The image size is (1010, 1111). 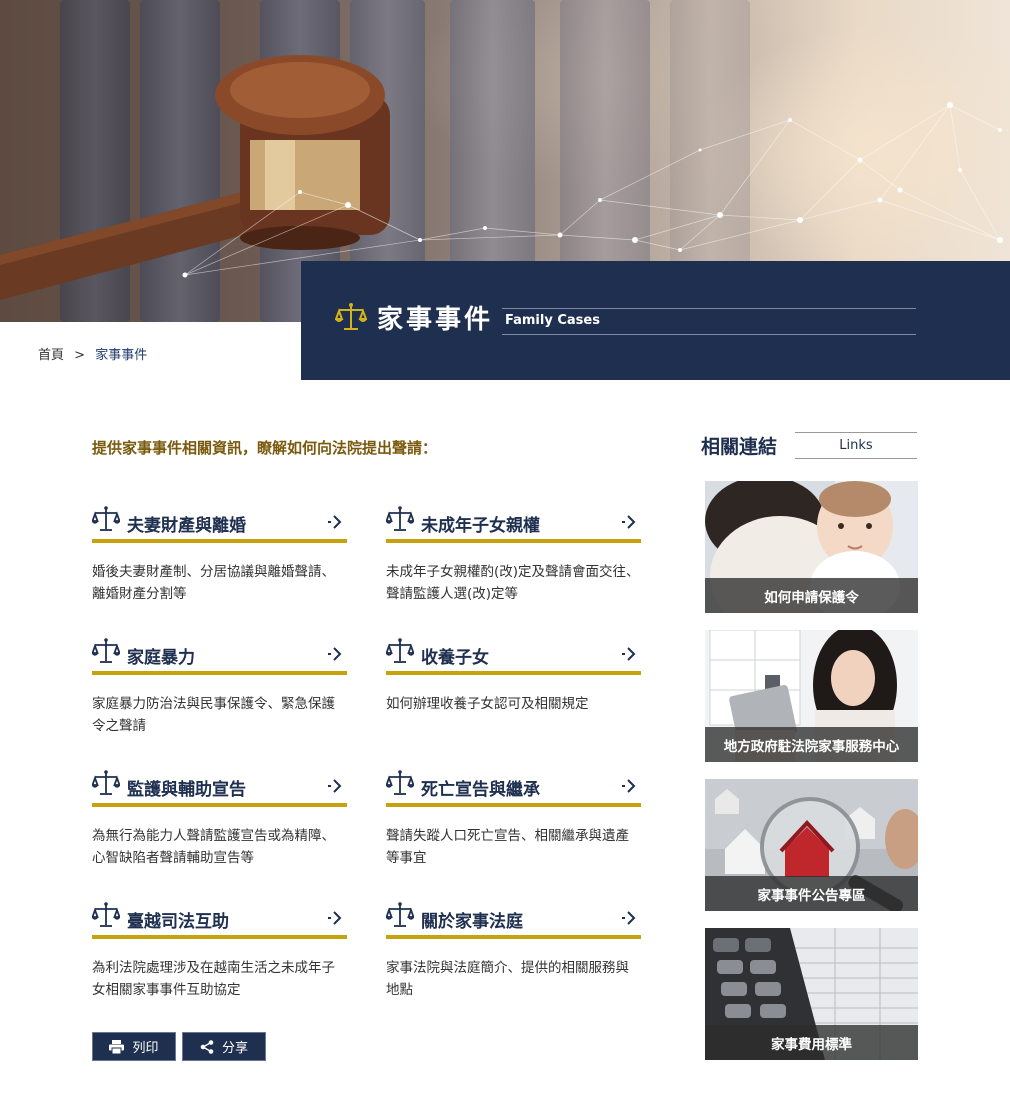 What do you see at coordinates (219, 555) in the screenshot?
I see `category-card: 夫妻財產與離婚婚後夫妻財產制、分居協議與離婚聲請、離婚財產分割等` at bounding box center [219, 555].